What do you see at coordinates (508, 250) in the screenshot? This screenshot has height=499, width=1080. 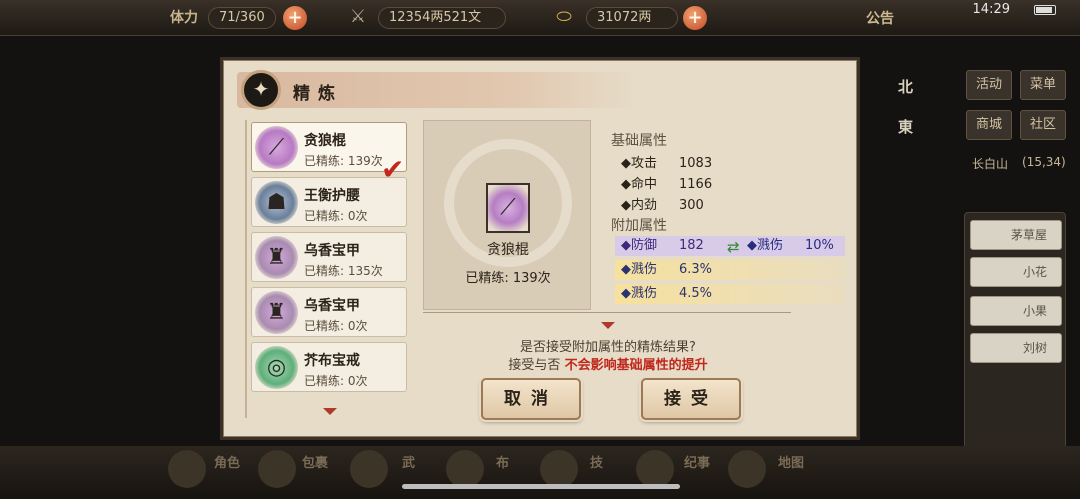 I see `detail-item-name: 贪狼棍` at bounding box center [508, 250].